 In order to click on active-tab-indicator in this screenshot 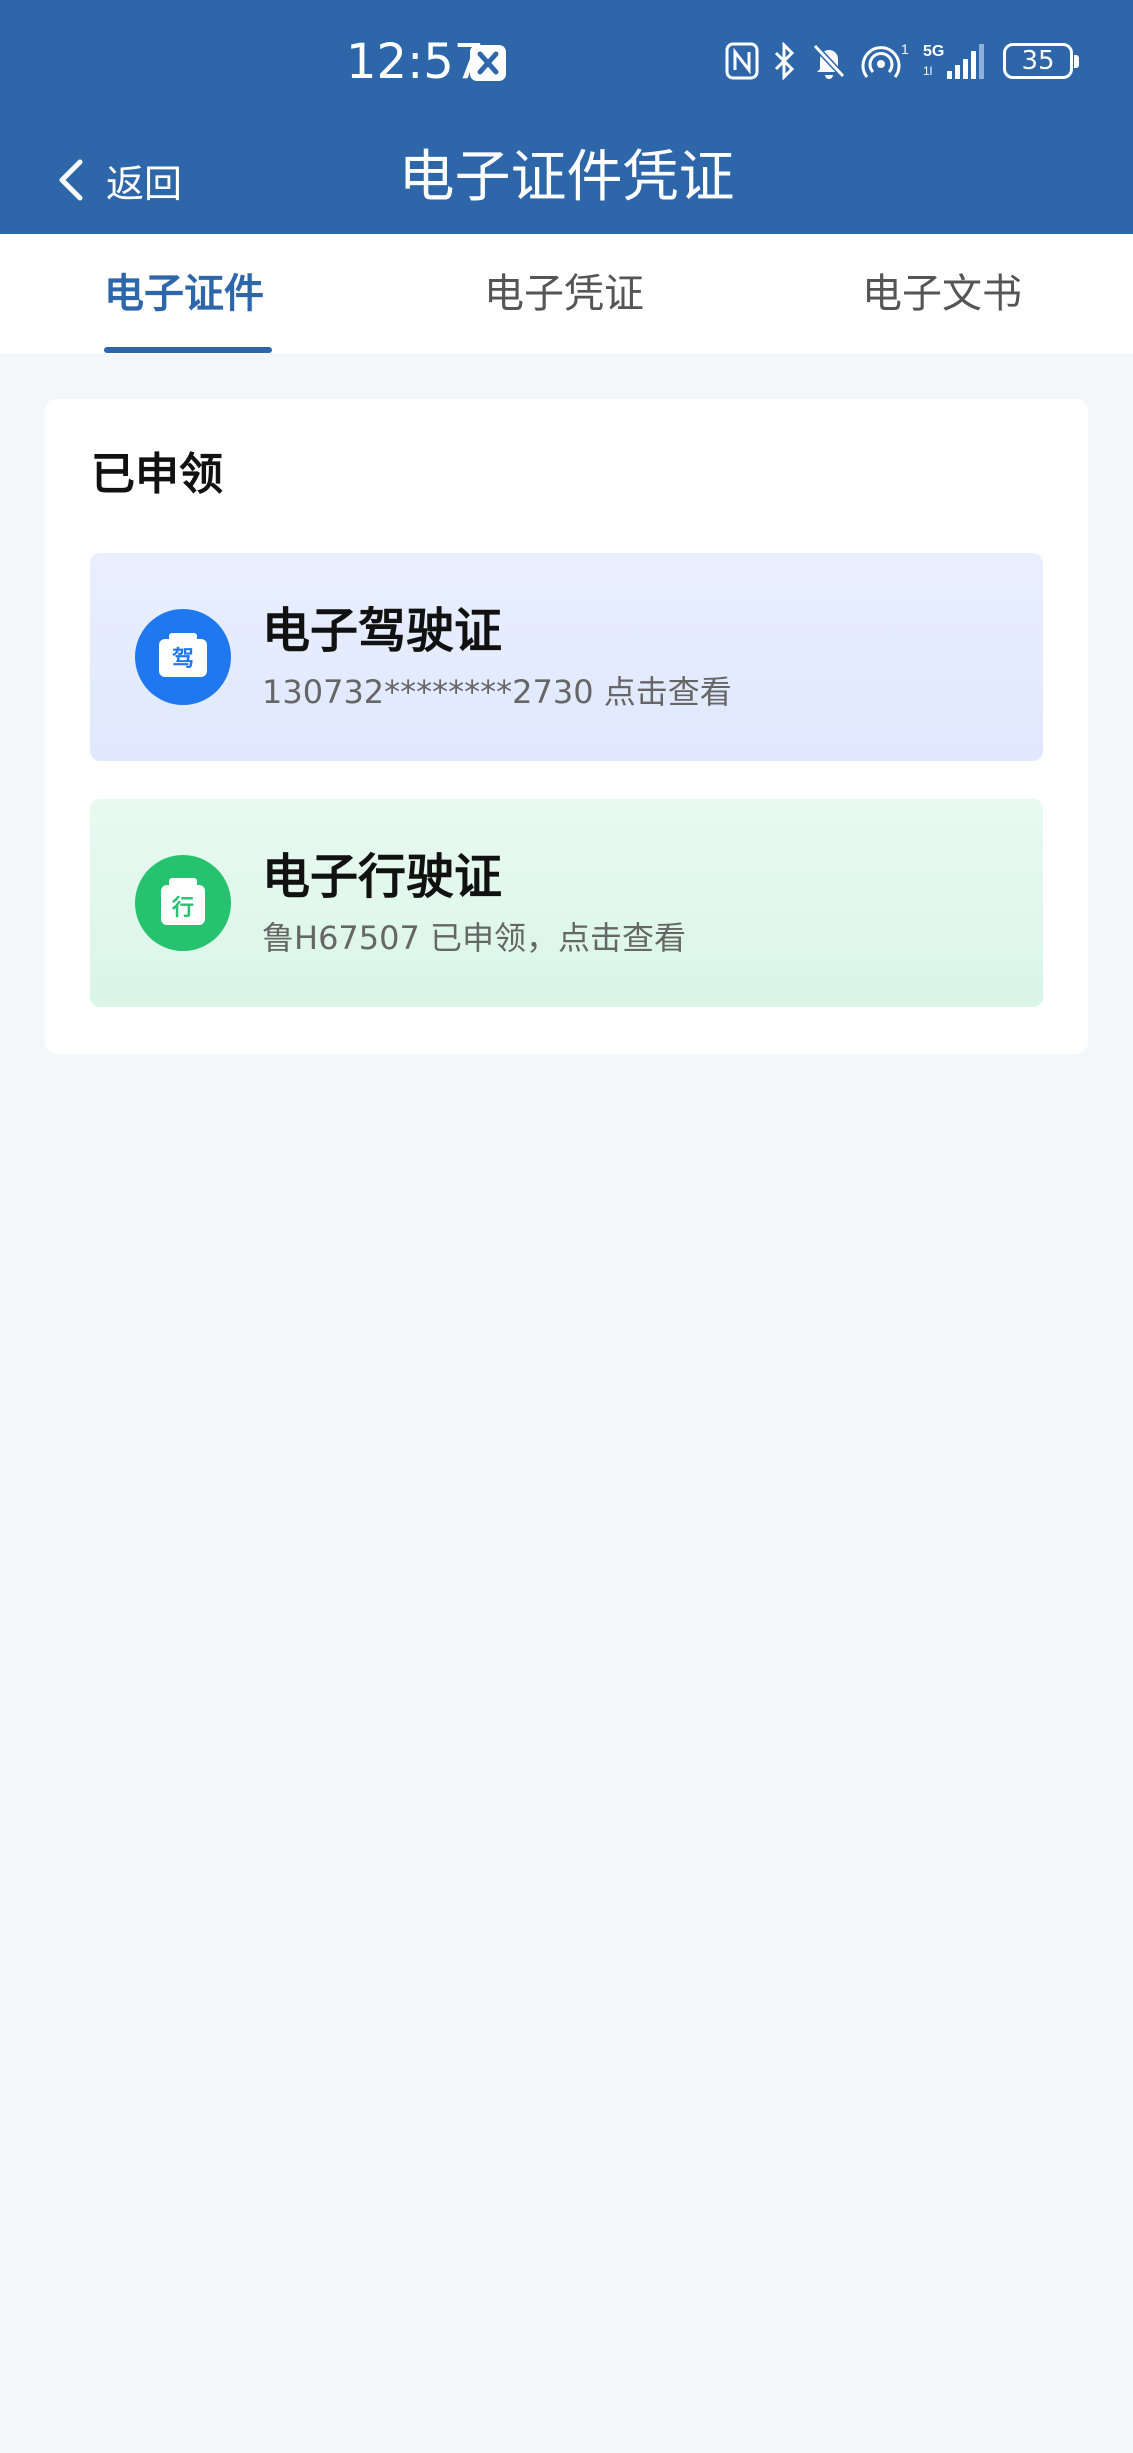, I will do `click(188, 350)`.